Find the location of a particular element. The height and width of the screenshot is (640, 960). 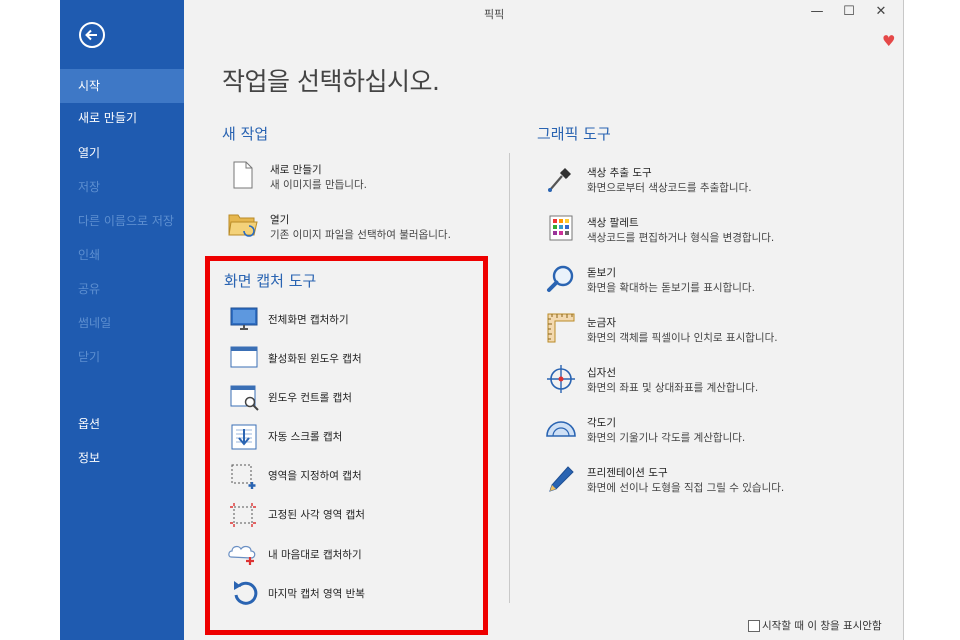

section-new-task-title: 새 작업 is located at coordinates (245, 134).